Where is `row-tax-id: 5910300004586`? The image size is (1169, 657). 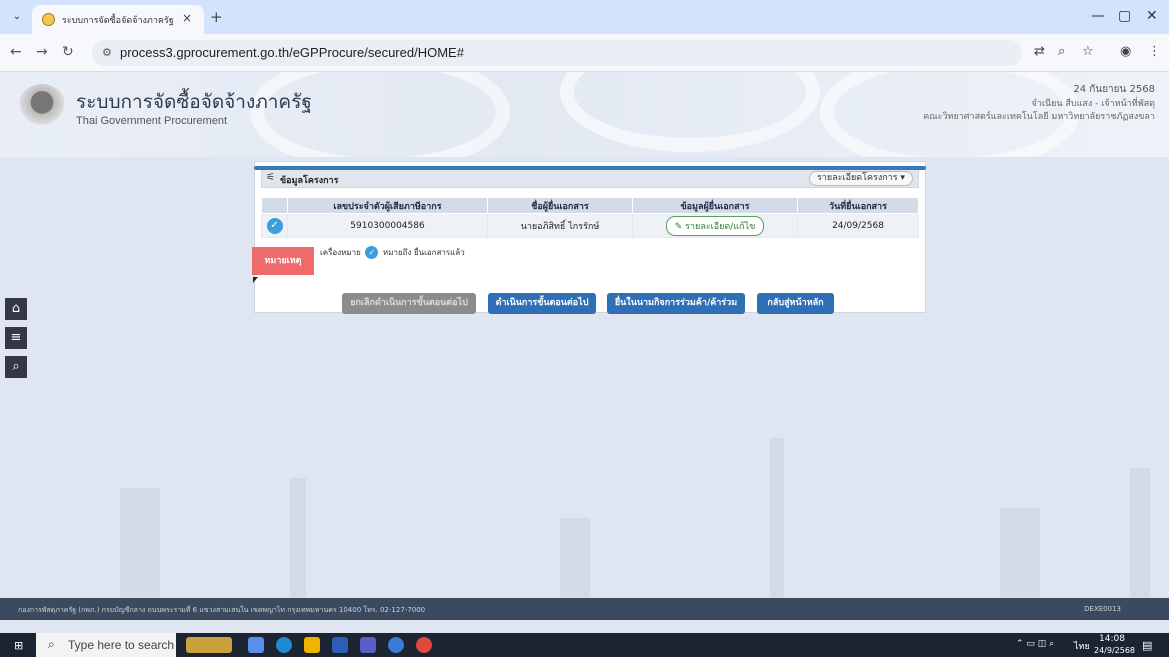 row-tax-id: 5910300004586 is located at coordinates (387, 225).